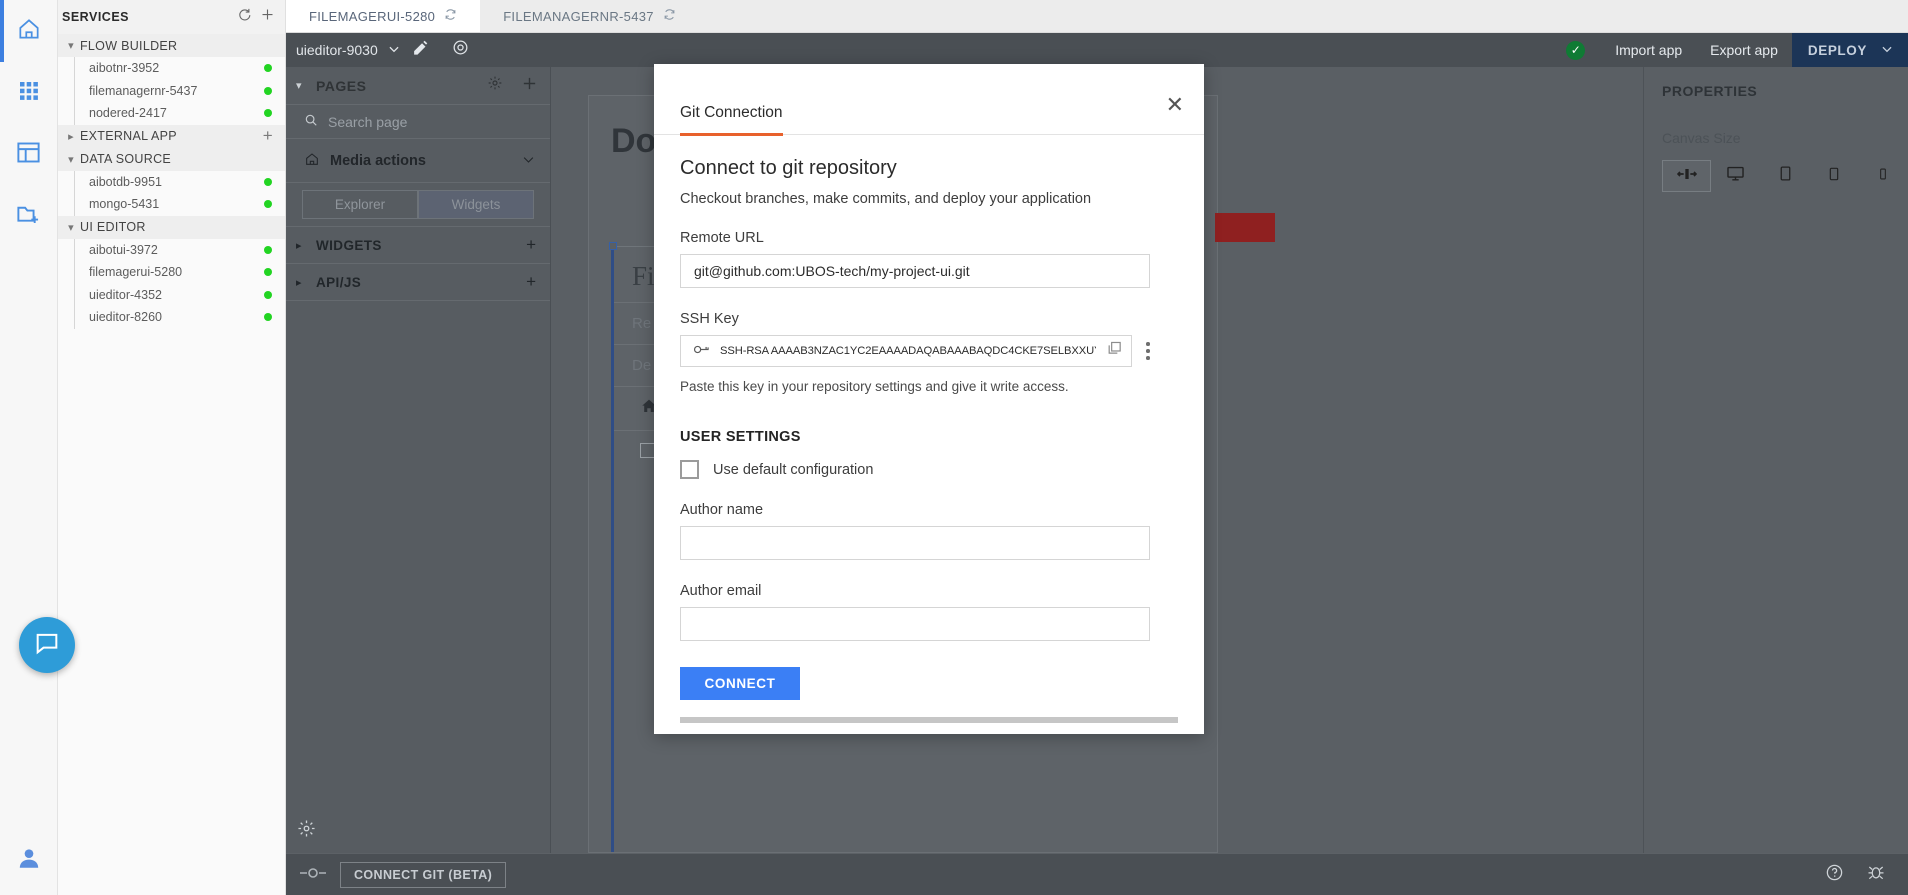 The height and width of the screenshot is (895, 1908). What do you see at coordinates (1744, 50) in the screenshot?
I see `export-app-button: Export app` at bounding box center [1744, 50].